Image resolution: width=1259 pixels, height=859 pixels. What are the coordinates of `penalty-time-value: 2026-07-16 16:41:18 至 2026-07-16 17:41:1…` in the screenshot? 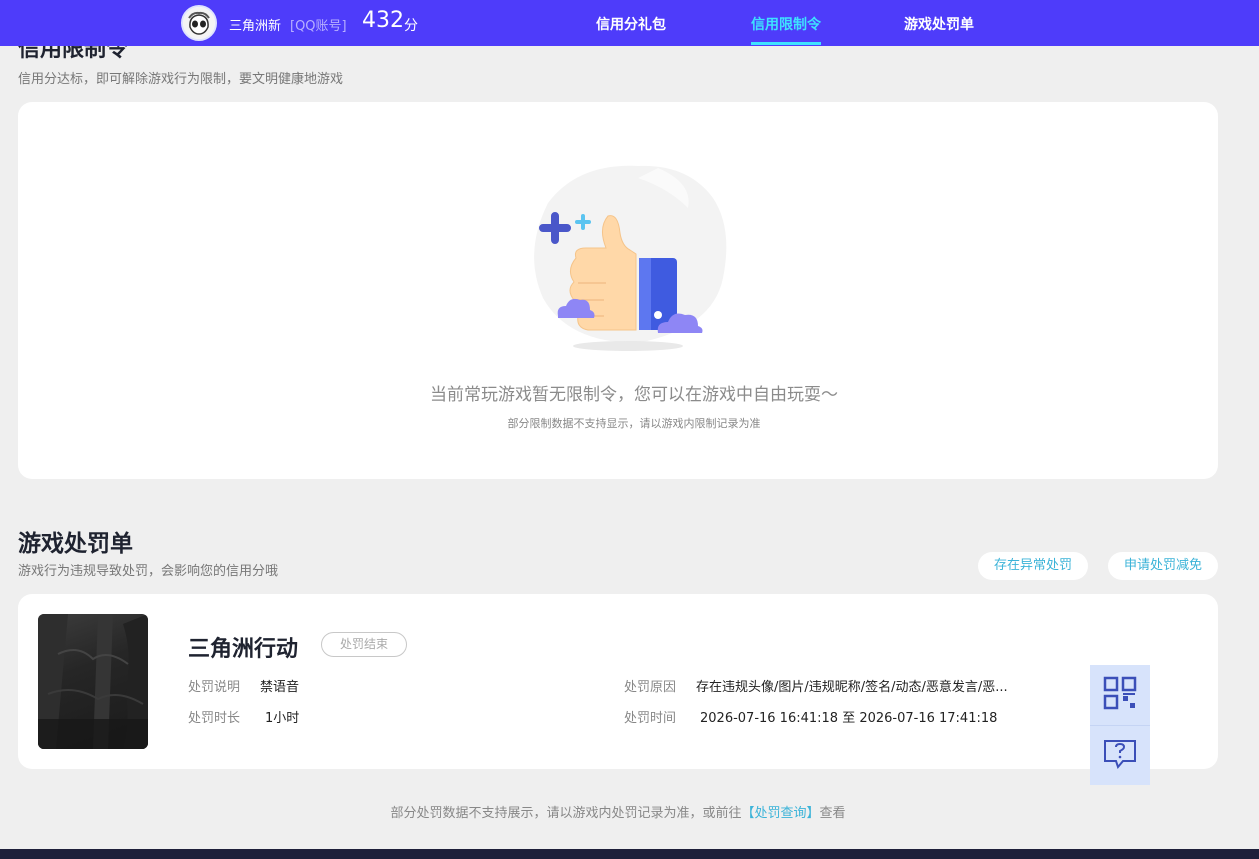 It's located at (849, 718).